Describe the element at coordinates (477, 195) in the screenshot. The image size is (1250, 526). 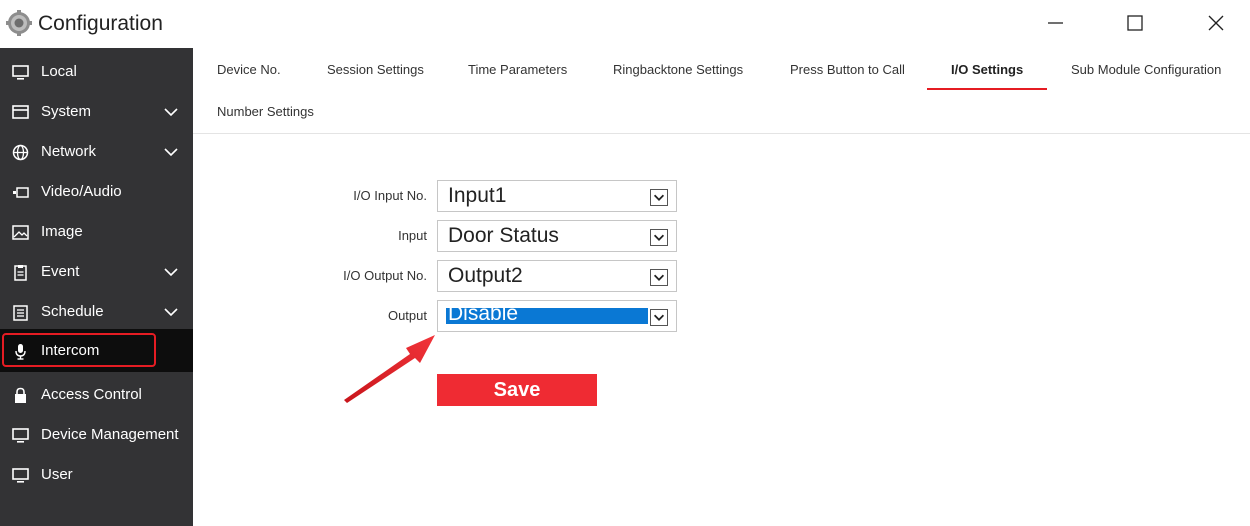
I see `io-input-no-value: Input1` at that location.